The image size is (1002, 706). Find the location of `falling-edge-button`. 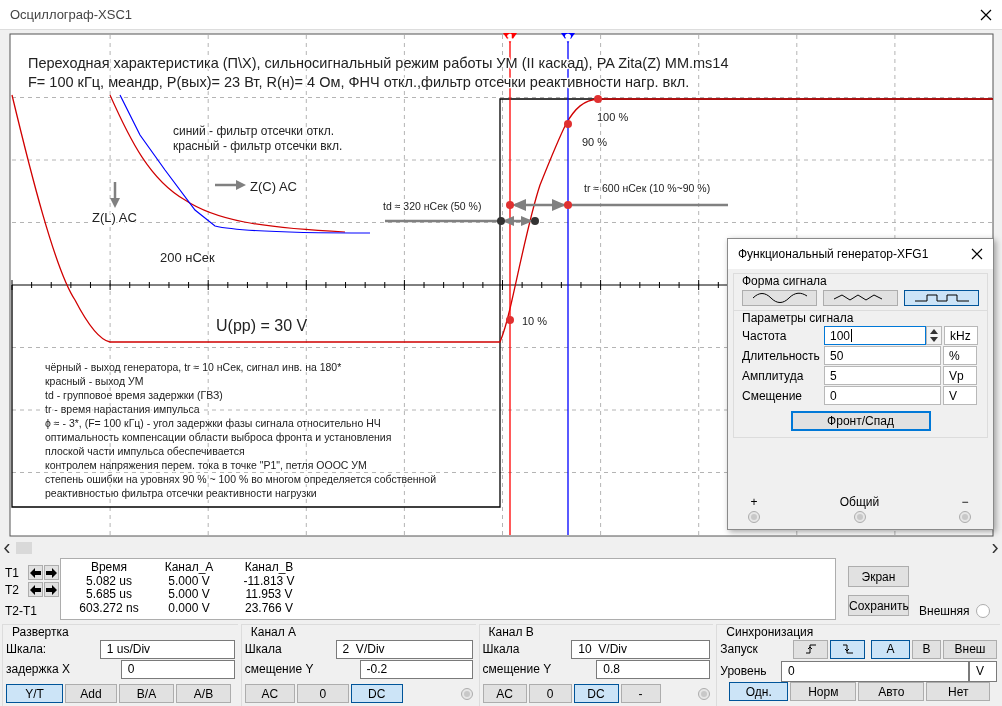

falling-edge-button is located at coordinates (847, 649).